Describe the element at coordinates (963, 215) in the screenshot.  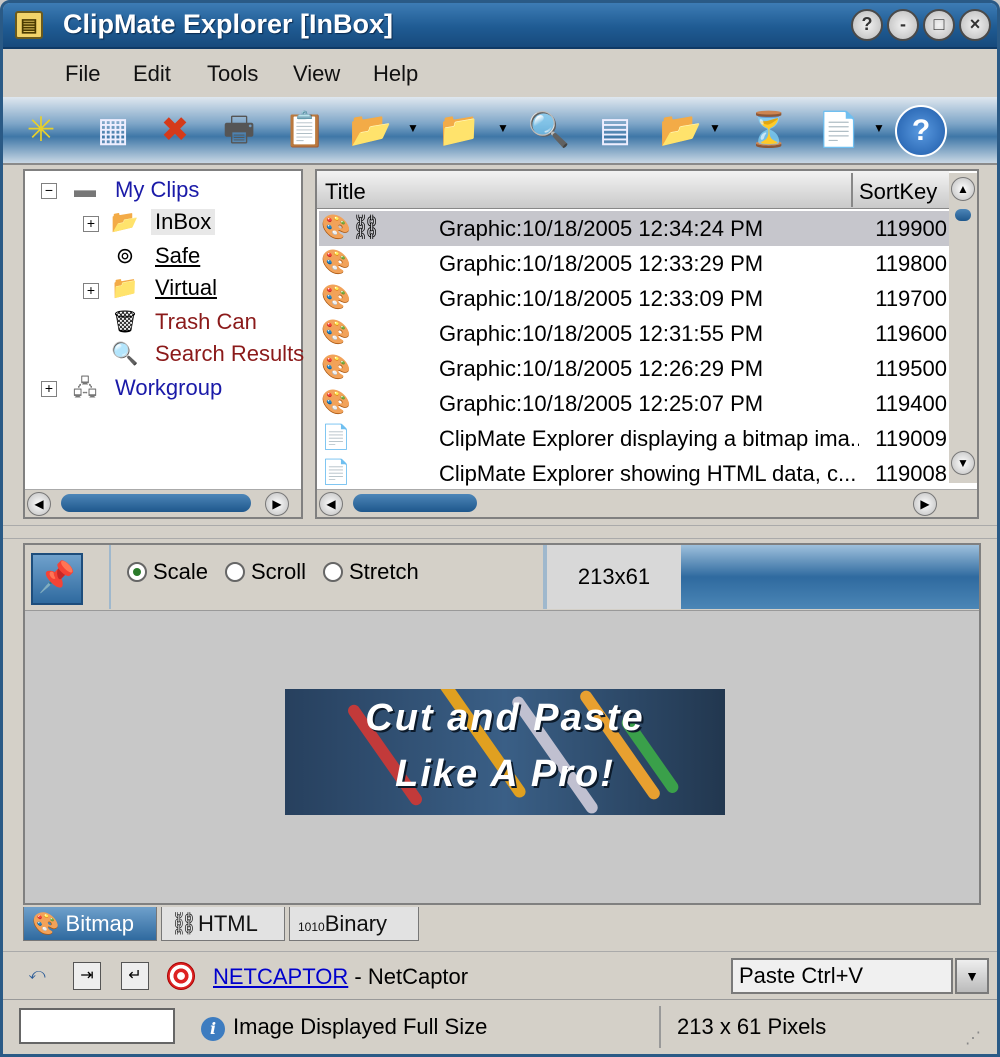
I see `list-scroll-thumb` at that location.